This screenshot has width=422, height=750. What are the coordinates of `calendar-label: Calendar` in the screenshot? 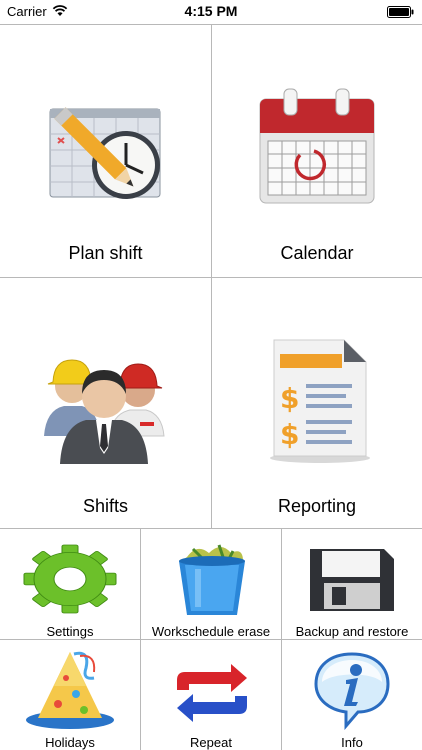 It's located at (317, 253).